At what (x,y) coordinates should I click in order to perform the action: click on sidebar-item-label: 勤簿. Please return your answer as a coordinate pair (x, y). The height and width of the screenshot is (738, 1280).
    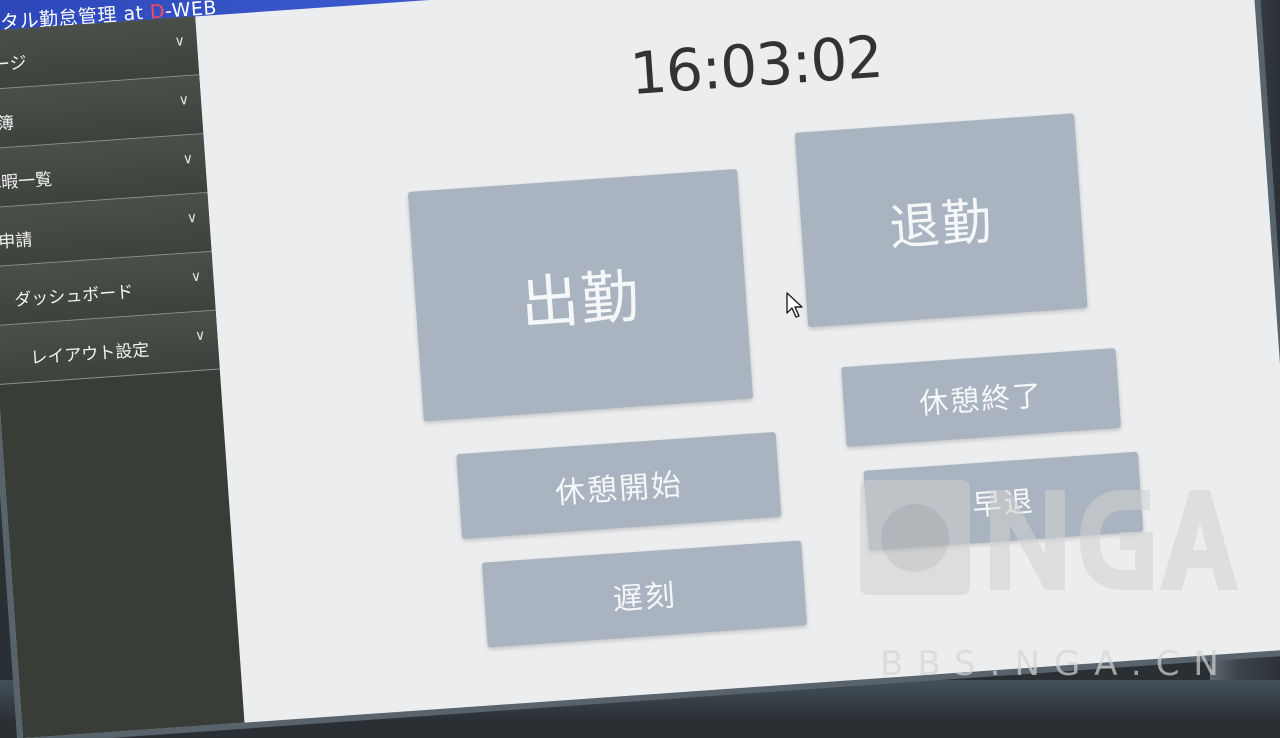
    Looking at the image, I should click on (7, 124).